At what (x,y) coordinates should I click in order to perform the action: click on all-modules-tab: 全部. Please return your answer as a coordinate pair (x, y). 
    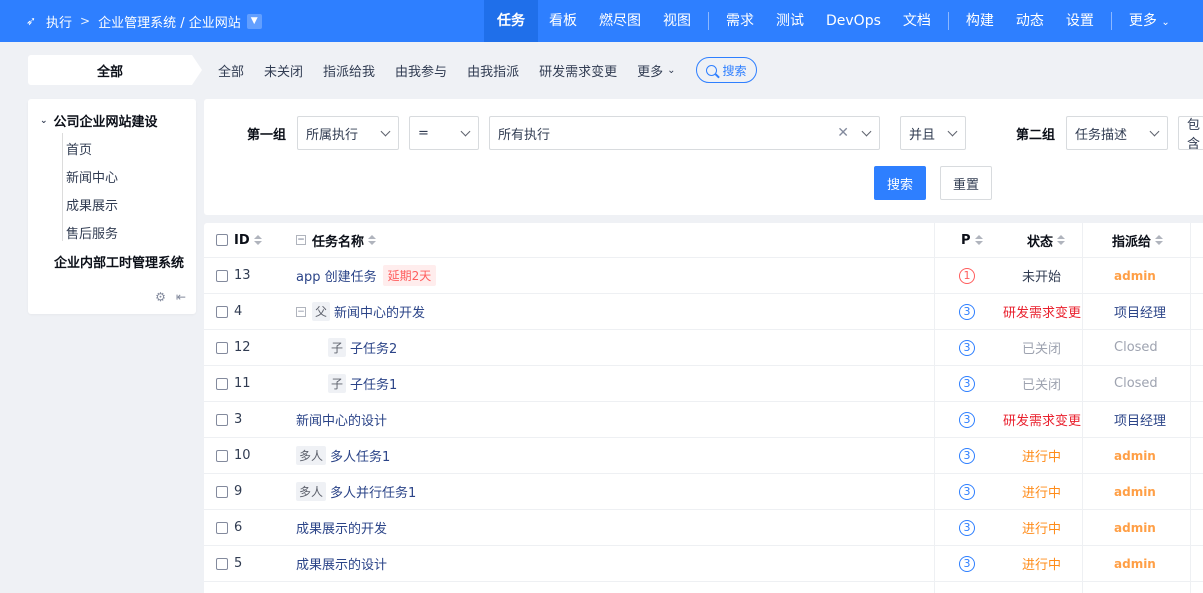
    Looking at the image, I should click on (115, 70).